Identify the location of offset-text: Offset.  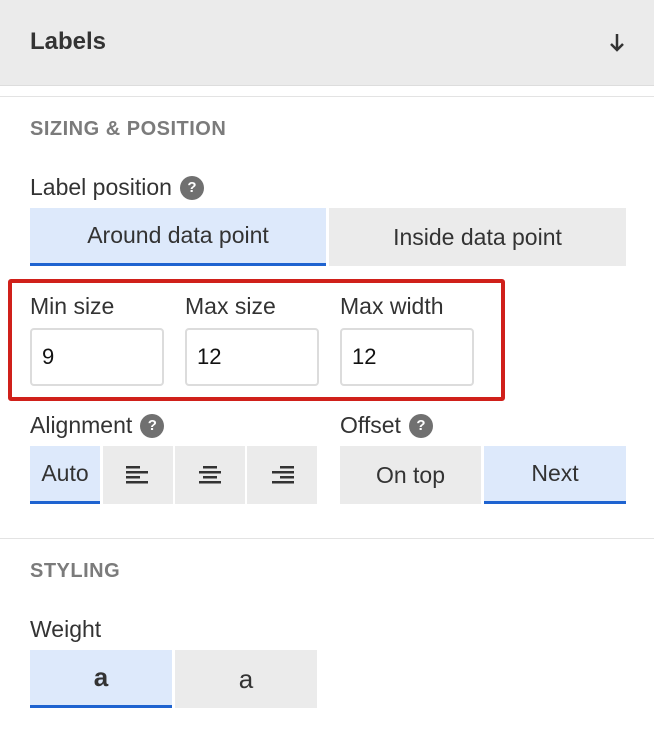
(370, 425).